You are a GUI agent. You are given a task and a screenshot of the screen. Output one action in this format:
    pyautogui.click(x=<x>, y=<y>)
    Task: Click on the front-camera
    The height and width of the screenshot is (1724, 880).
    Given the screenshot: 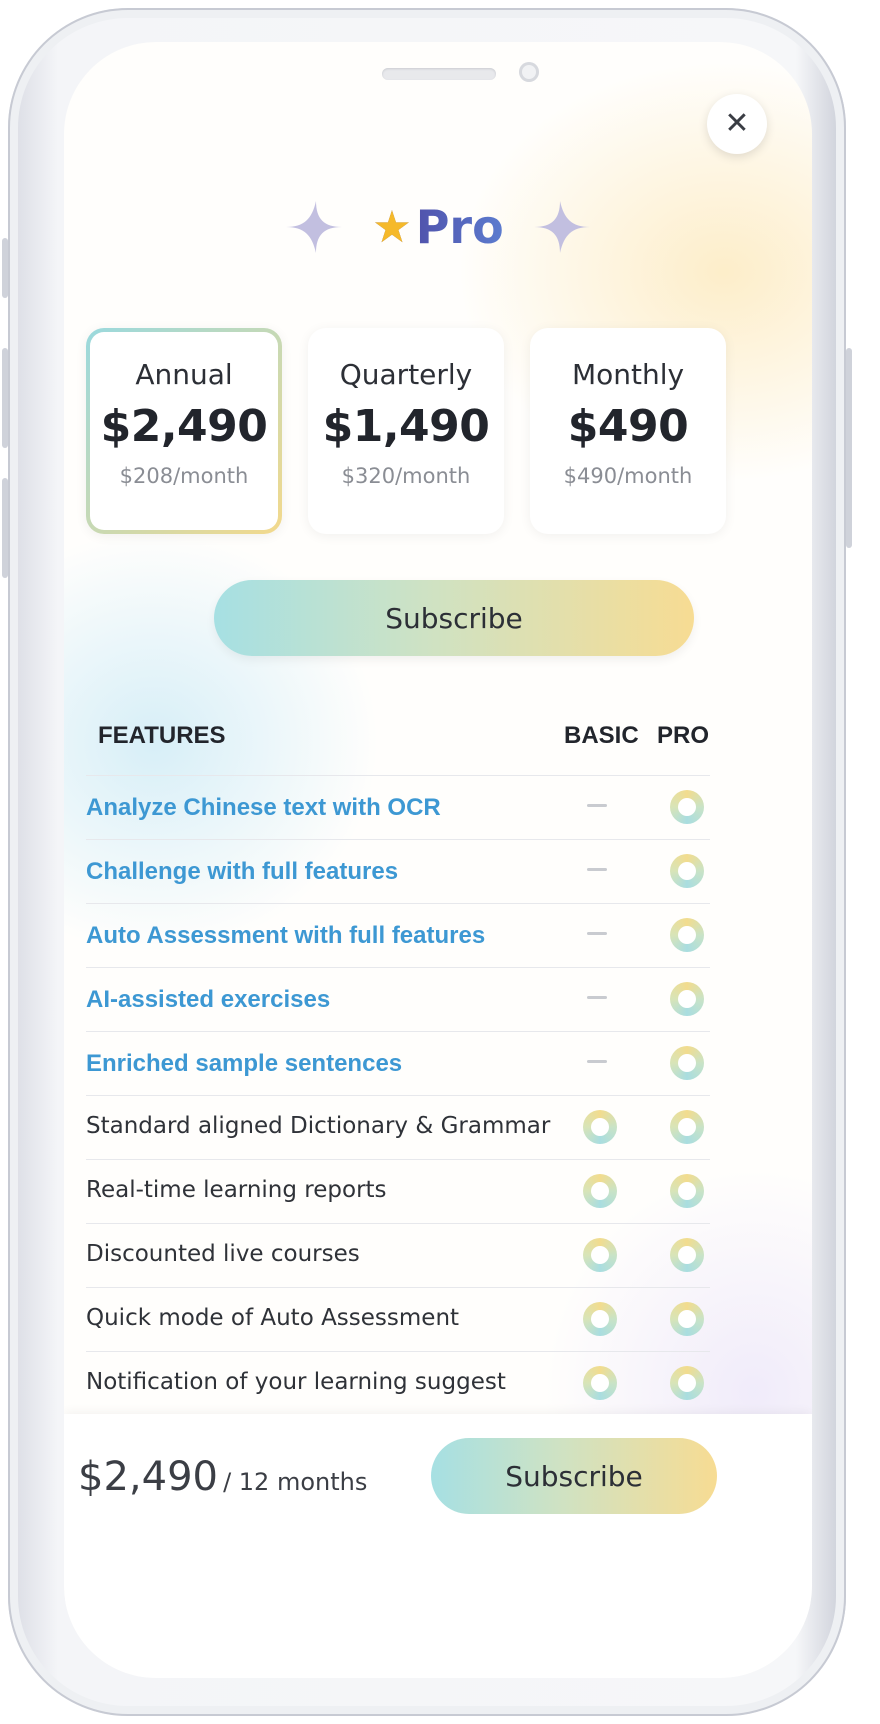 What is the action you would take?
    pyautogui.click(x=529, y=72)
    